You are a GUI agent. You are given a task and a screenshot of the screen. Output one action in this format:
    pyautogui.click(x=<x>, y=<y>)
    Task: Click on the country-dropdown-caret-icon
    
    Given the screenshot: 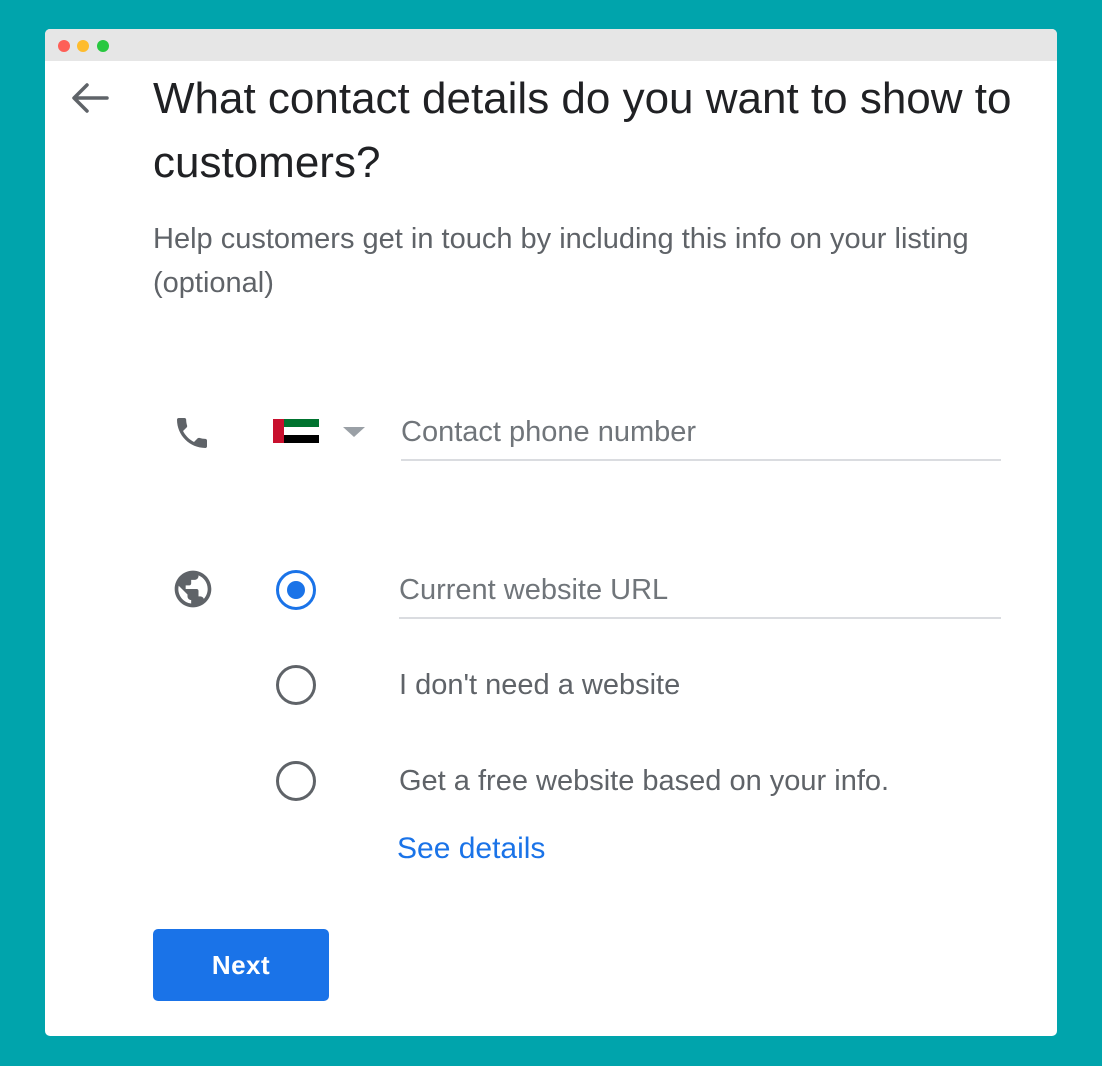 What is the action you would take?
    pyautogui.click(x=354, y=432)
    